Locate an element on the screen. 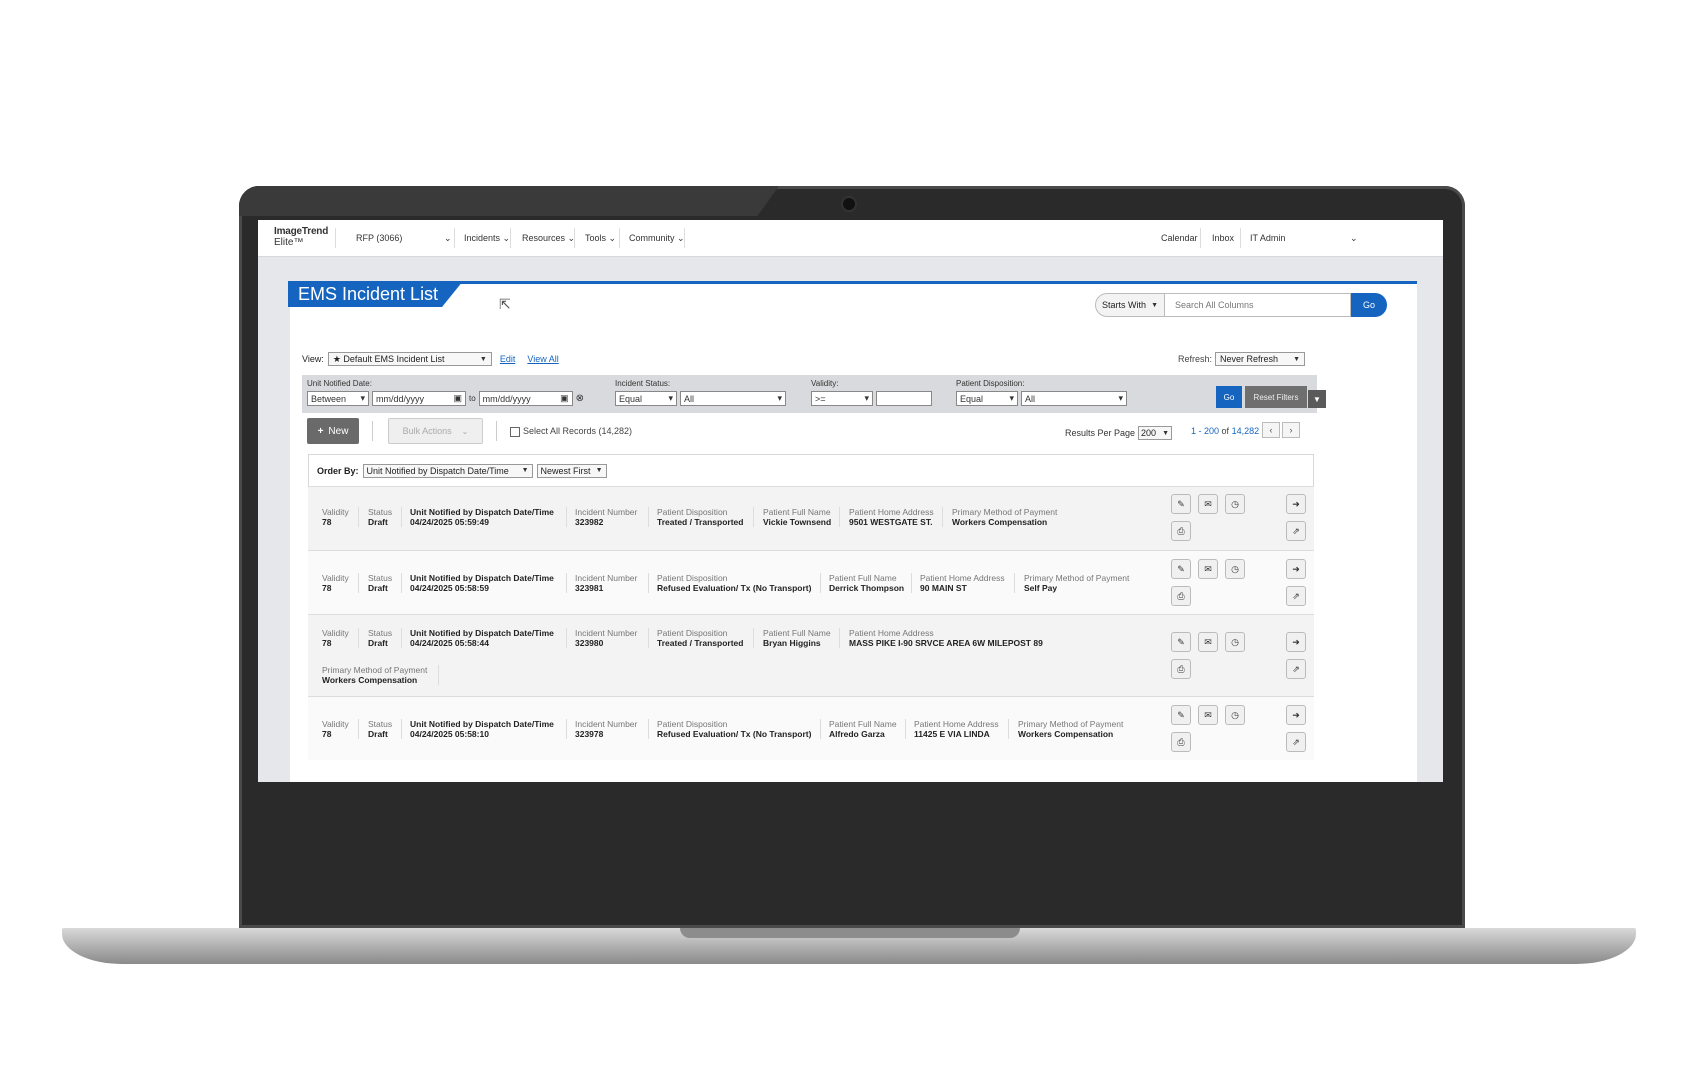 This screenshot has width=1697, height=1080. field-disposition: Patient Disposition Treated / Transported is located at coordinates (700, 638).